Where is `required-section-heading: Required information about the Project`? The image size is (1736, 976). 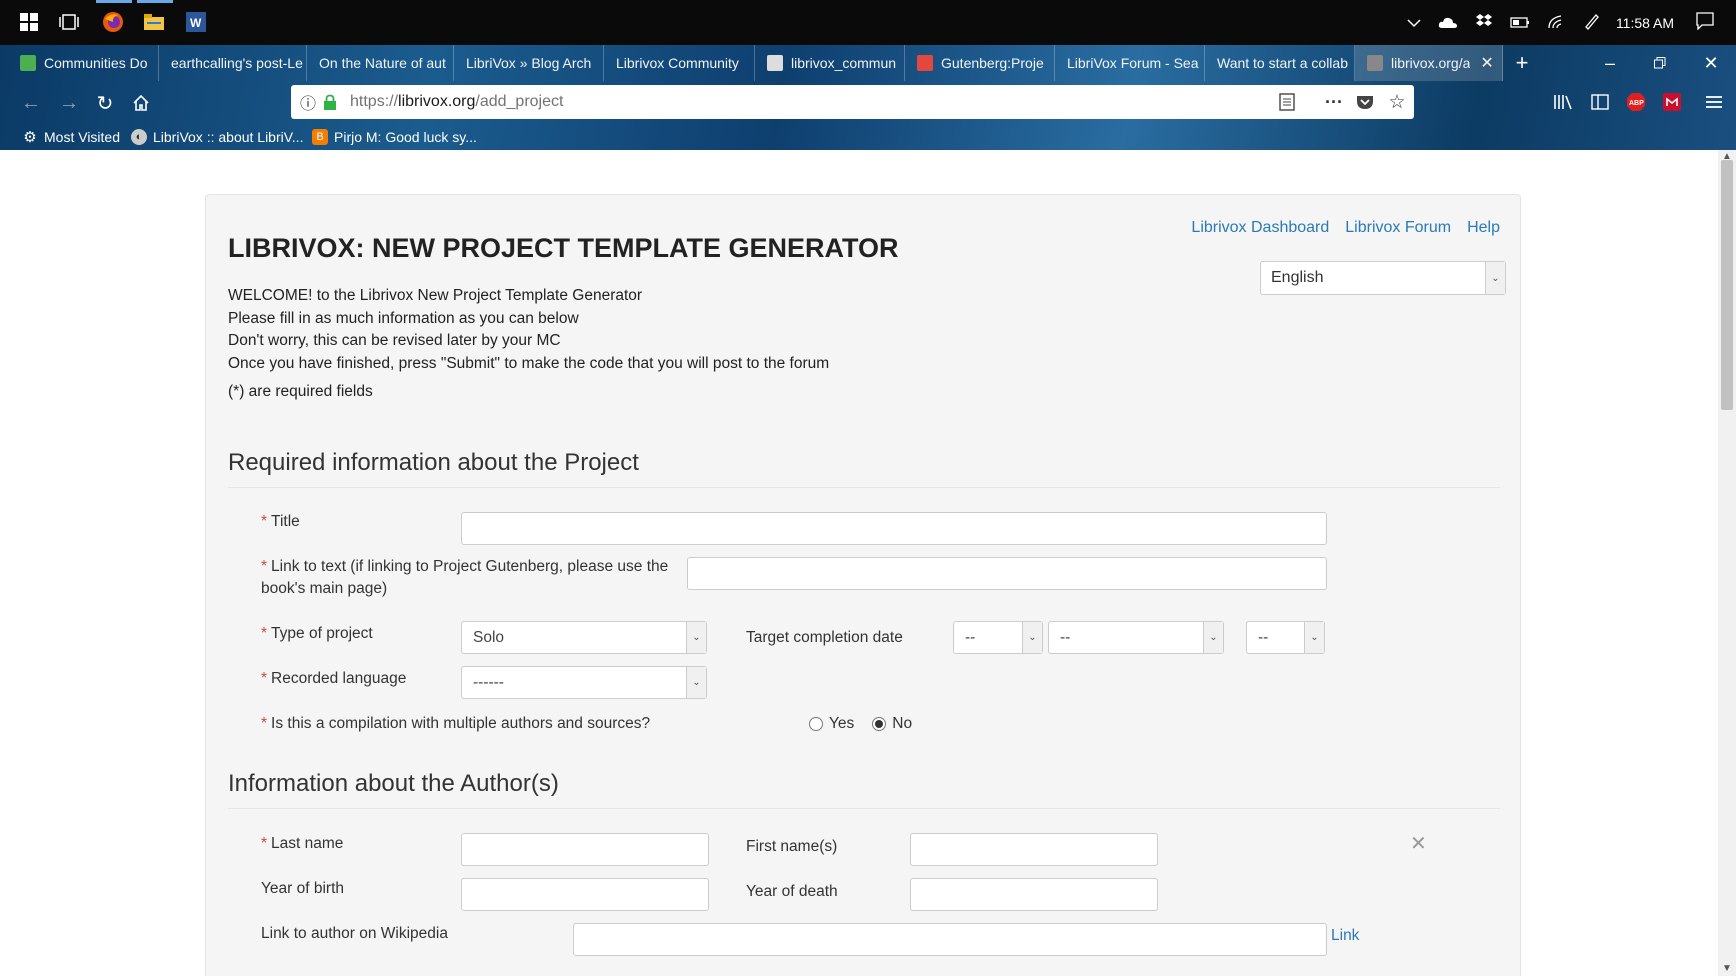
required-section-heading: Required information about the Project is located at coordinates (433, 462).